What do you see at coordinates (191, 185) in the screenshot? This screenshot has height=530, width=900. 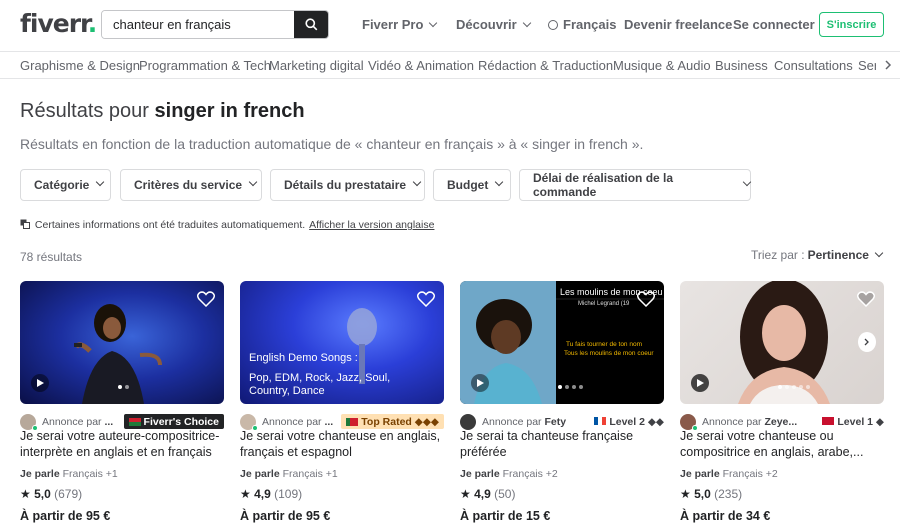 I see `filter-service-options: Critères du service` at bounding box center [191, 185].